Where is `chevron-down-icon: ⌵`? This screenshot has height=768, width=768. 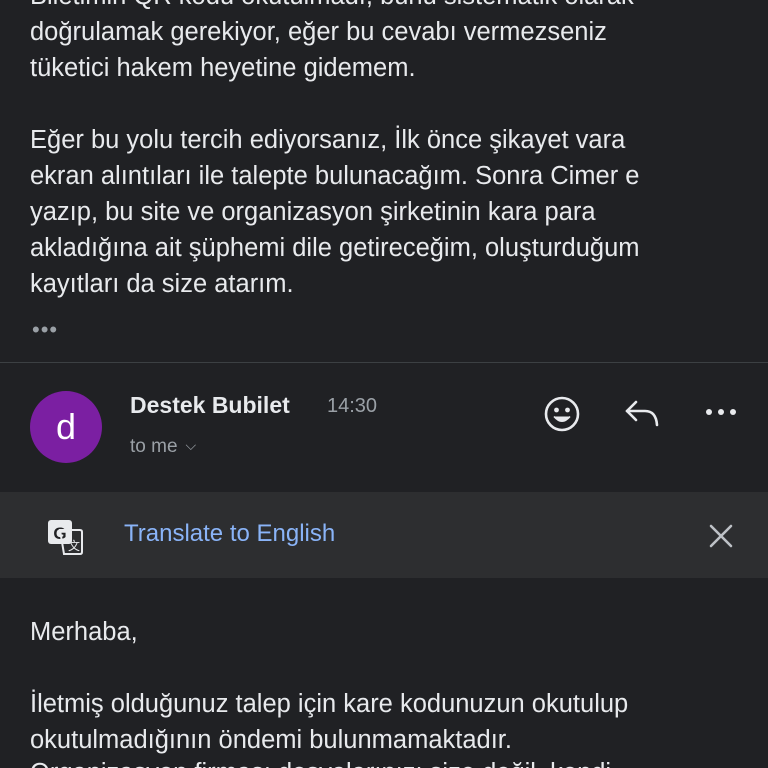 chevron-down-icon: ⌵ is located at coordinates (191, 445).